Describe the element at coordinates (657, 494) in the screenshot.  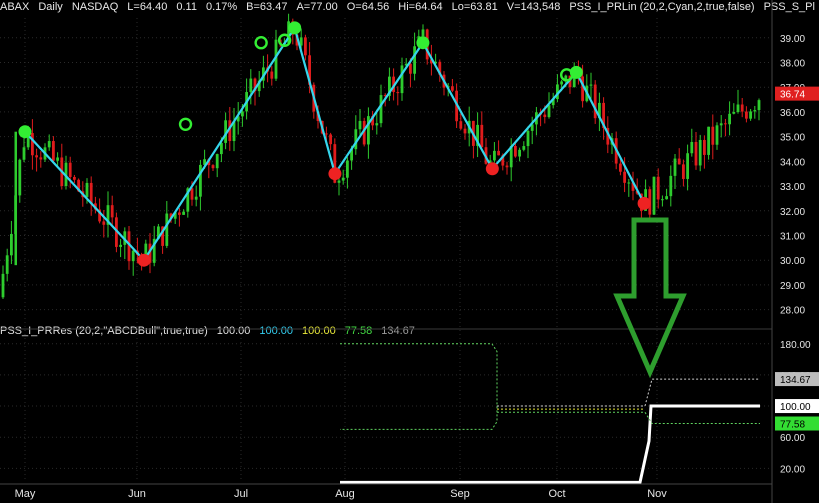
I see `x-tick-label: Nov` at that location.